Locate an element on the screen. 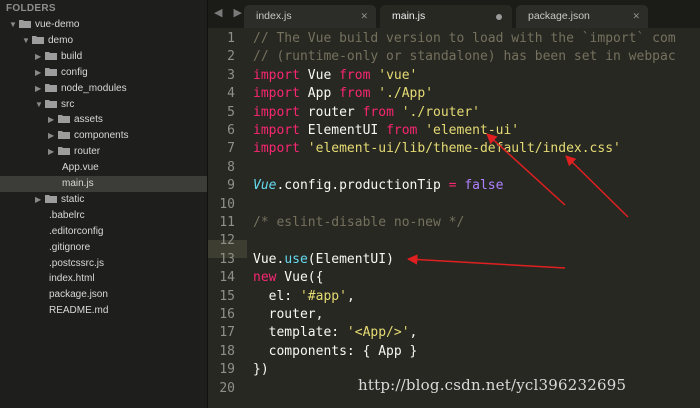 The height and width of the screenshot is (408, 700). folder-icon is located at coordinates (64, 135).